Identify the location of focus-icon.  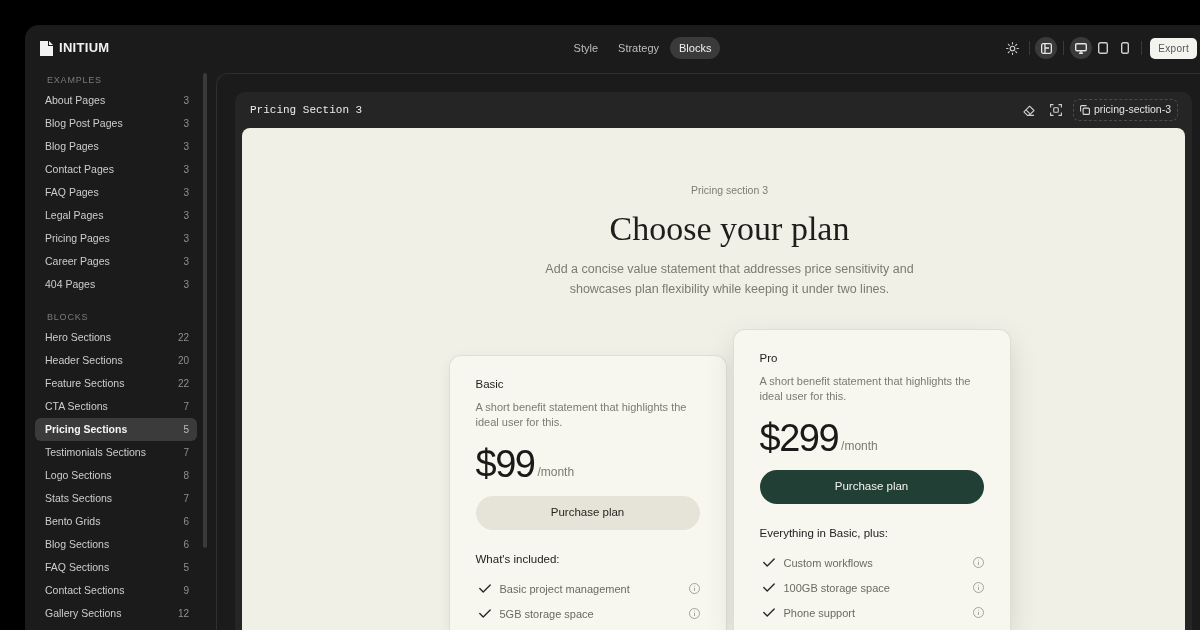
(1055, 110).